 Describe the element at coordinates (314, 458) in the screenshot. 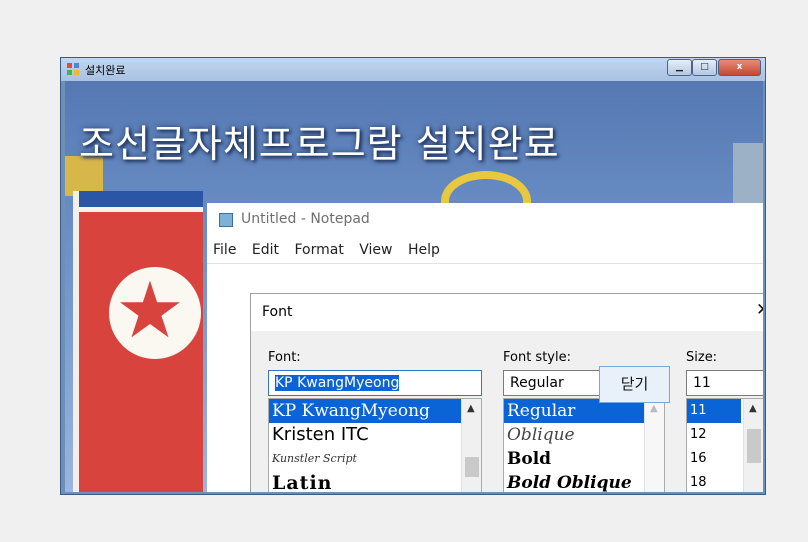

I see `font-item-kunstler-script: Kunstler Script` at that location.